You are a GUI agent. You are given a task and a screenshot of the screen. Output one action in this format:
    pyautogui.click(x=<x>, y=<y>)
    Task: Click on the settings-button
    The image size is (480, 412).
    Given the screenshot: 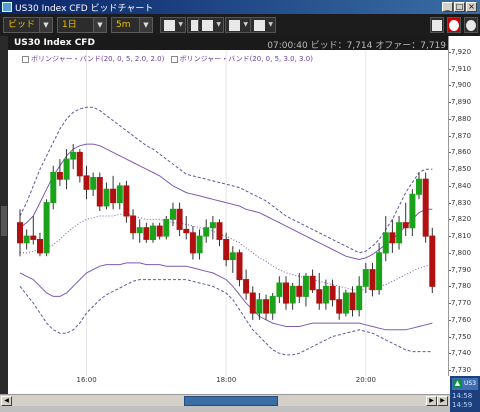 What is the action you would take?
    pyautogui.click(x=471, y=25)
    